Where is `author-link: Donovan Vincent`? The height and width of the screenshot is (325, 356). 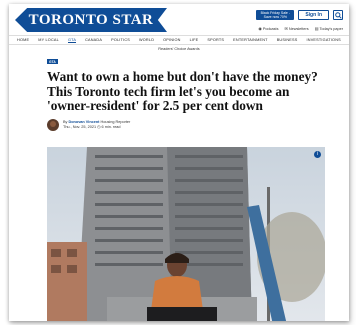 author-link: Donovan Vincent is located at coordinates (84, 122).